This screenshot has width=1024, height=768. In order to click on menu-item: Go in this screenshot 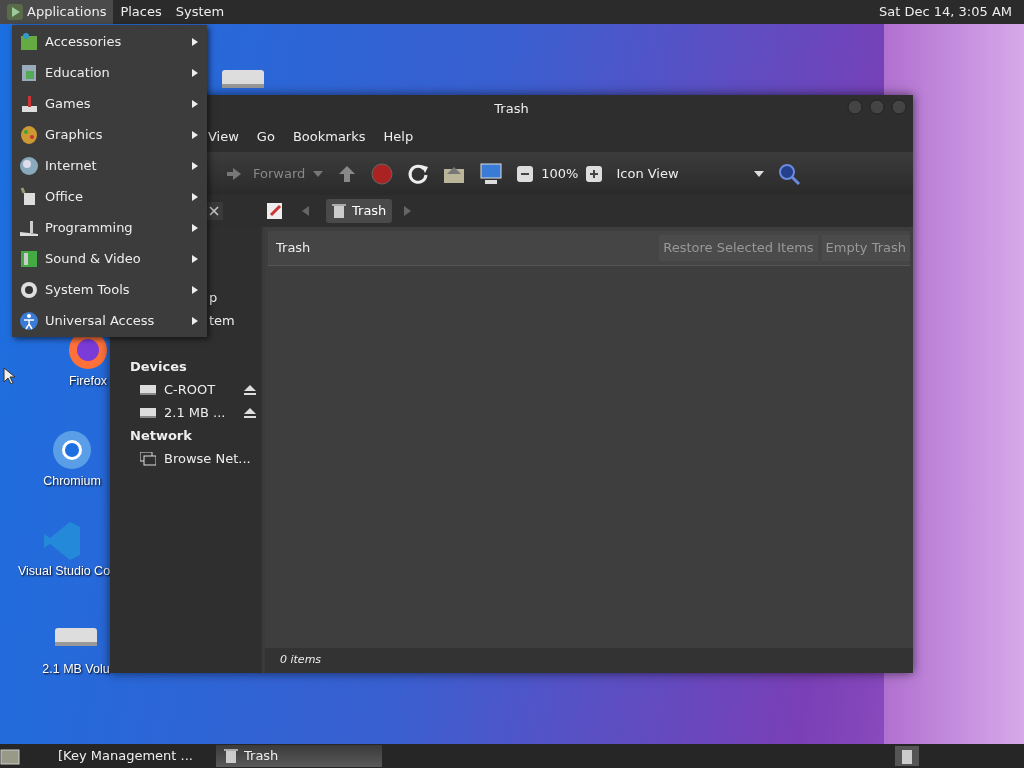, I will do `click(265, 137)`.